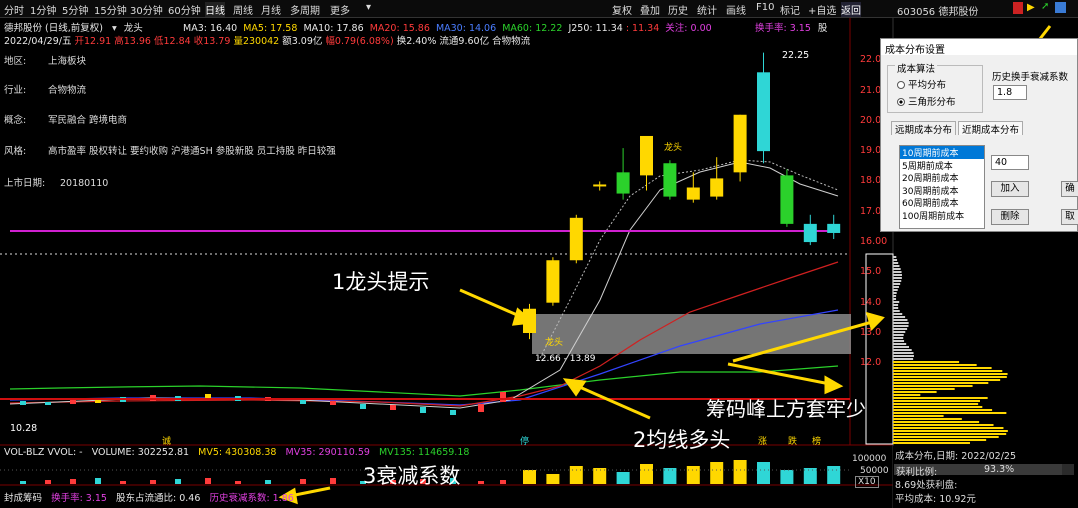 This screenshot has width=1078, height=508. I want to click on radio-icon, so click(901, 85).